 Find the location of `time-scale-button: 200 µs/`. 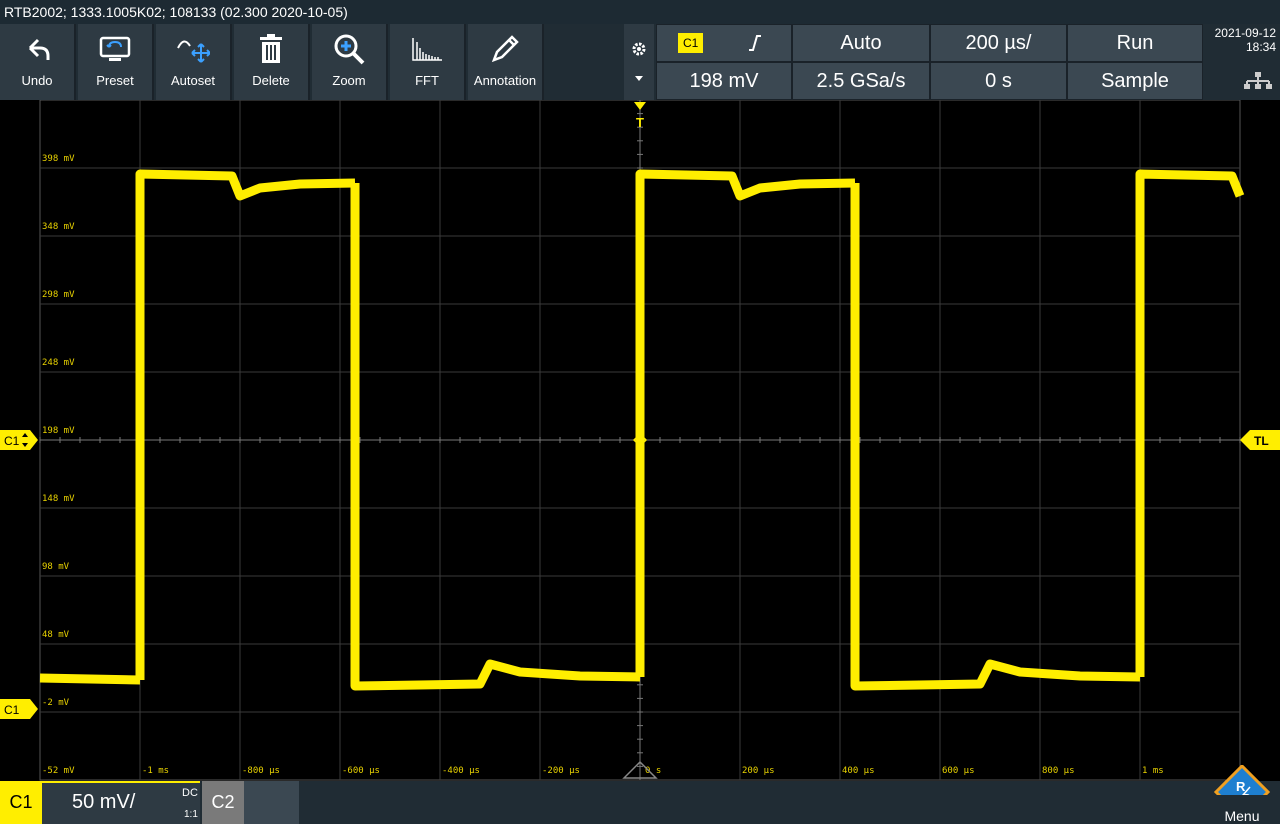

time-scale-button: 200 µs/ is located at coordinates (998, 43).